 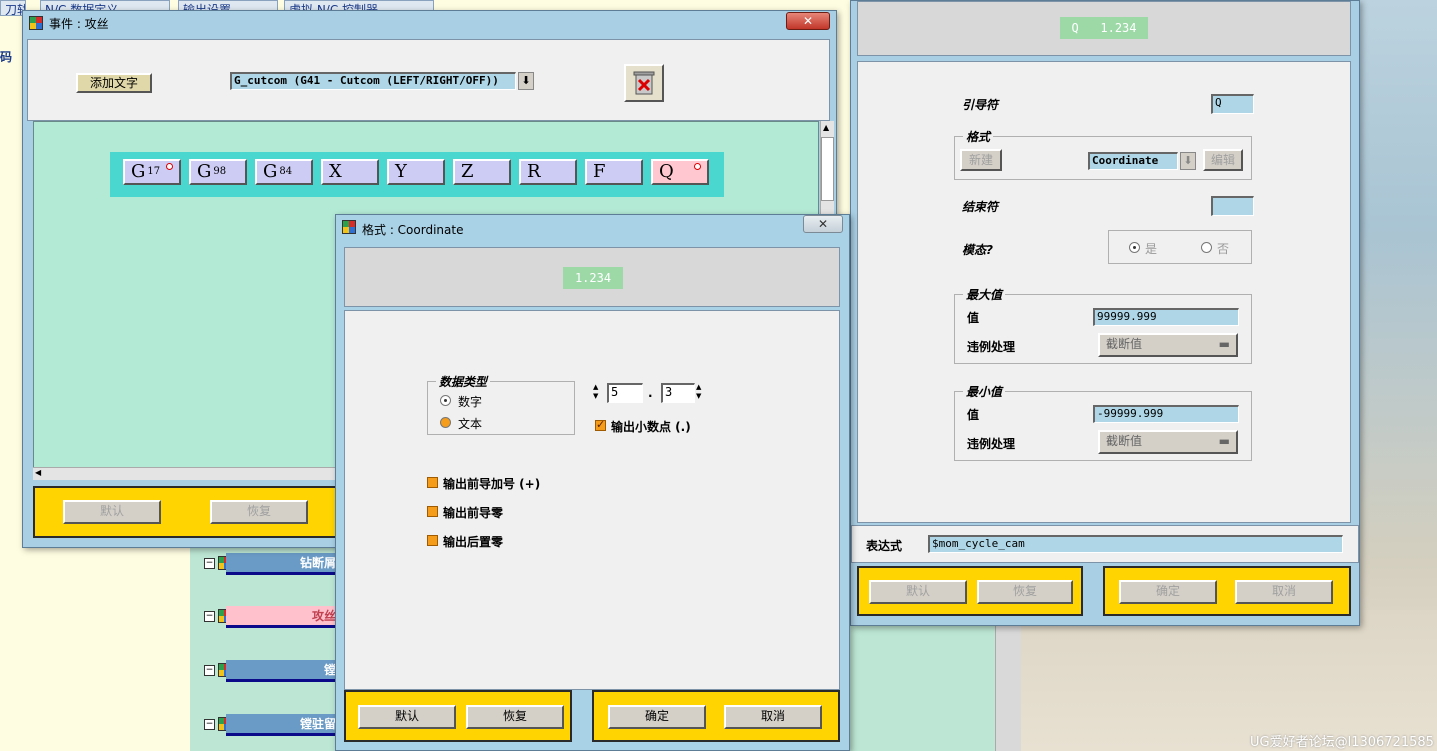 I want to click on format-restore-button: 恢复, so click(x=515, y=717).